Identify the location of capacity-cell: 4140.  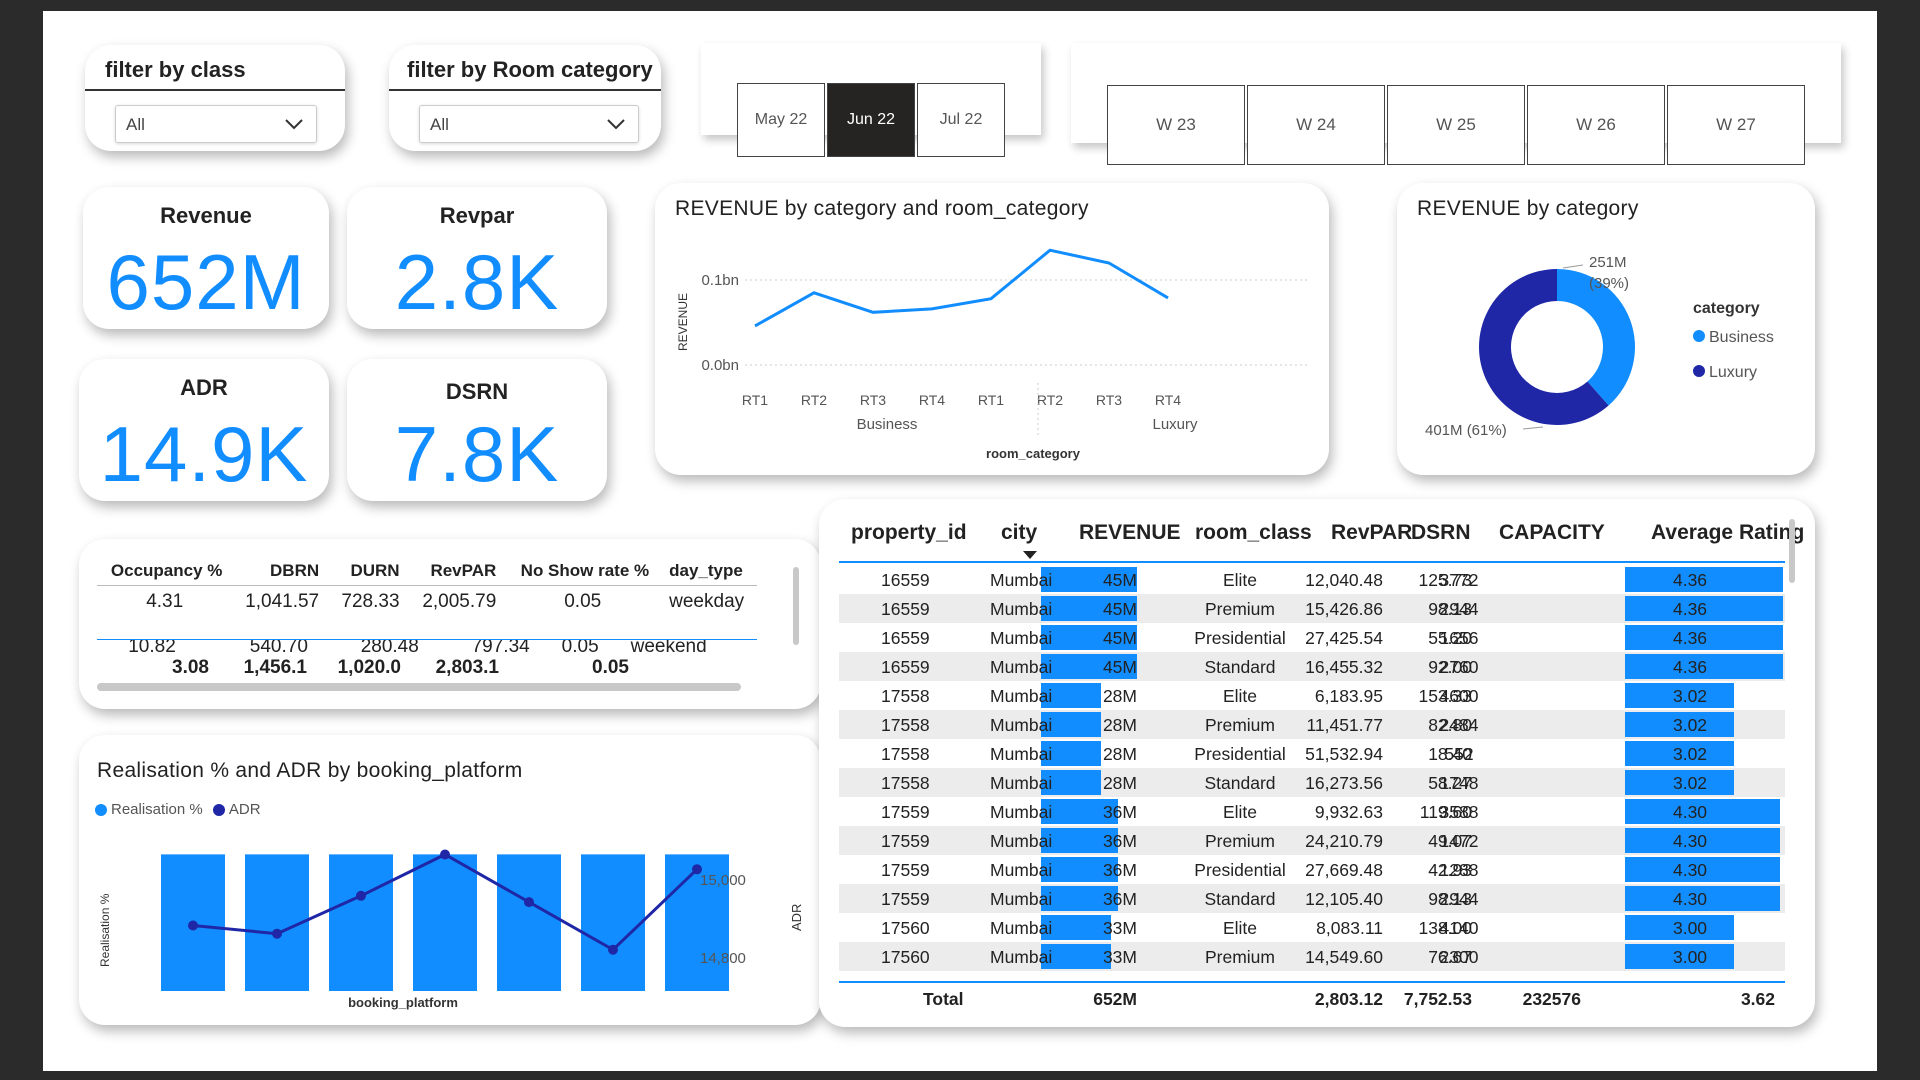
(1459, 928).